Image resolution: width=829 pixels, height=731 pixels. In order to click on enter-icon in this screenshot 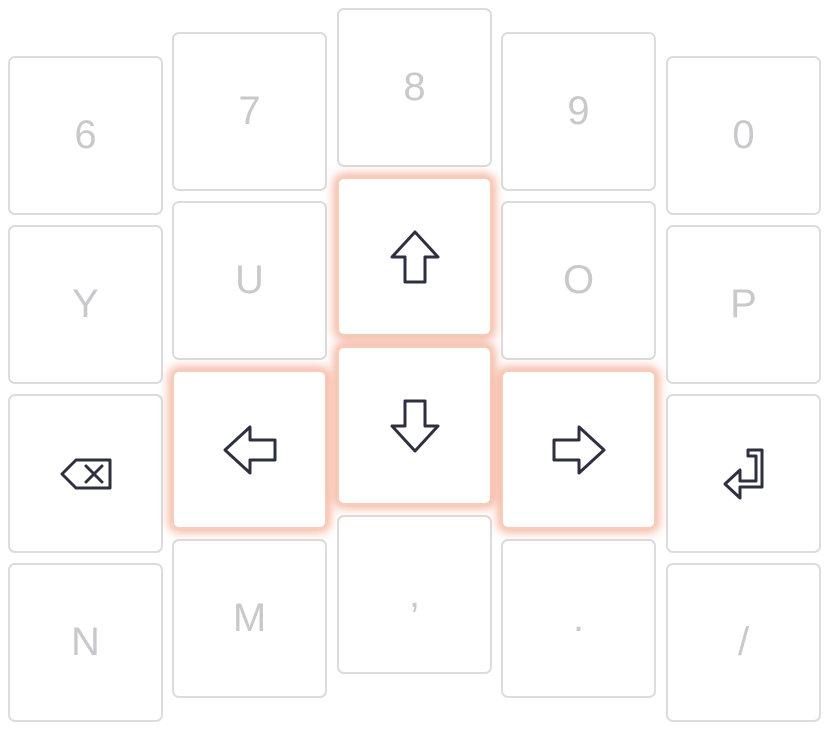, I will do `click(744, 474)`.